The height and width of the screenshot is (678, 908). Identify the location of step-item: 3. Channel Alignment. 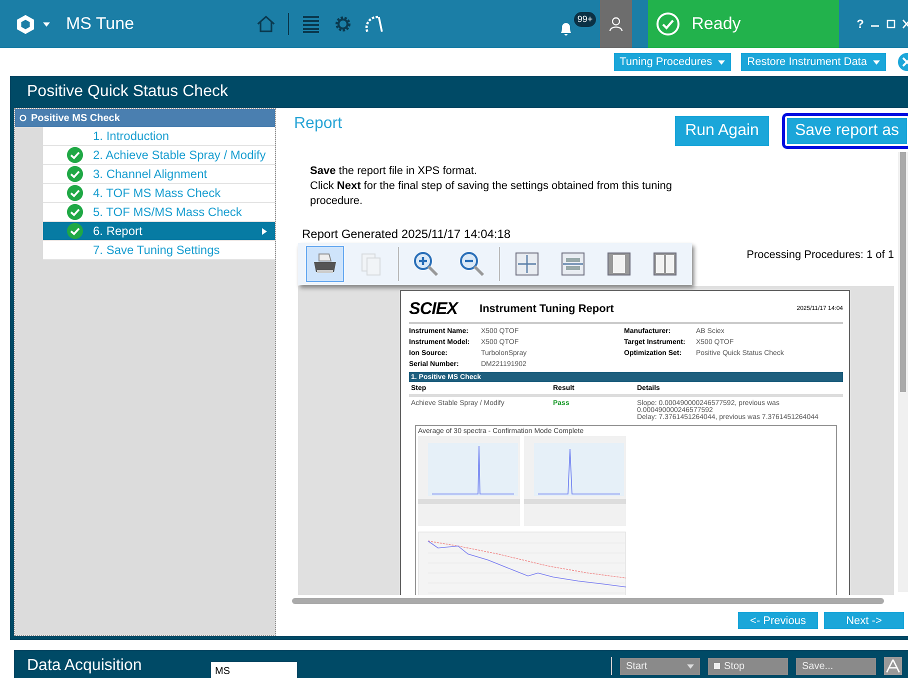
(159, 174).